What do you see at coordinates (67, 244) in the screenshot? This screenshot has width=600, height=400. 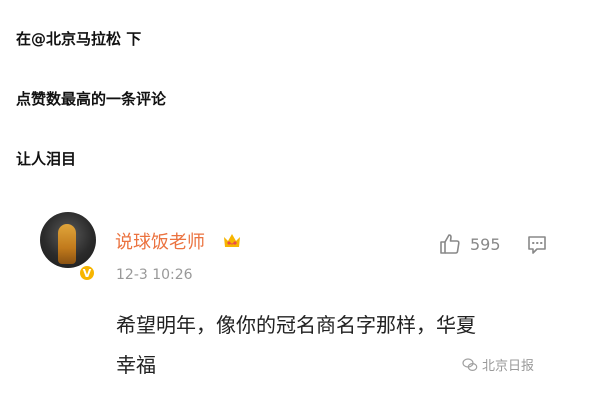 I see `avatar-figure` at bounding box center [67, 244].